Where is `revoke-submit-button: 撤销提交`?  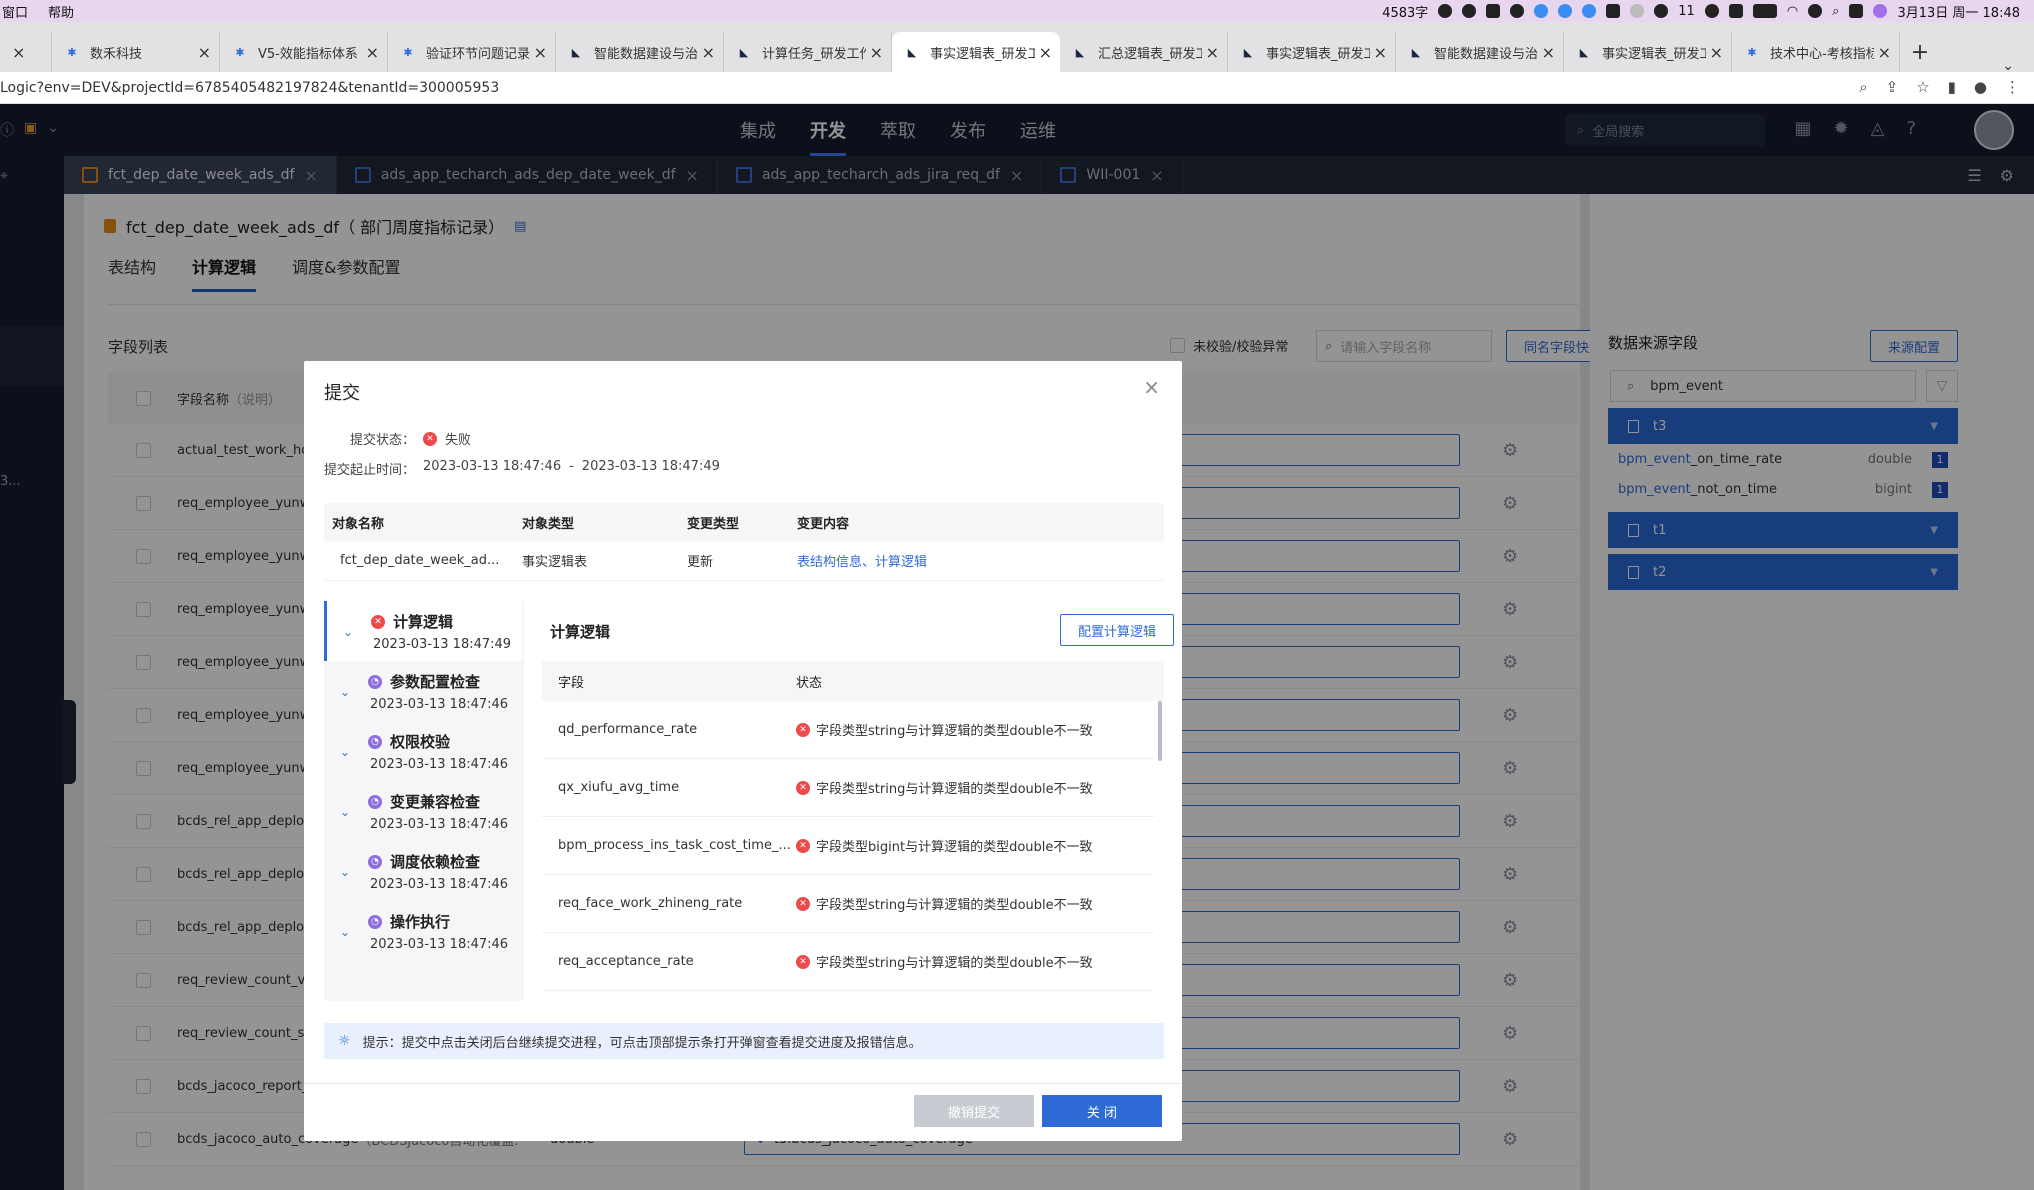
revoke-submit-button: 撤销提交 is located at coordinates (974, 1111).